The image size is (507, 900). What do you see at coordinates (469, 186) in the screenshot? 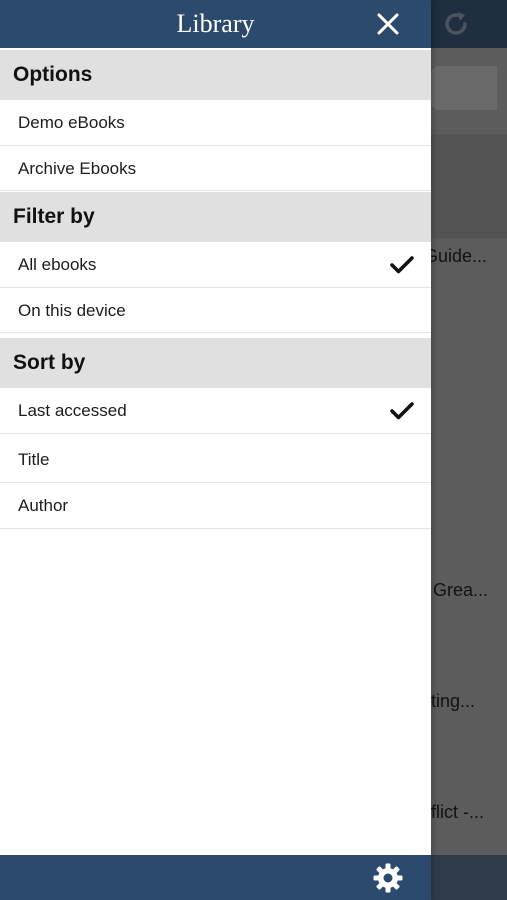
I see `background-band` at bounding box center [469, 186].